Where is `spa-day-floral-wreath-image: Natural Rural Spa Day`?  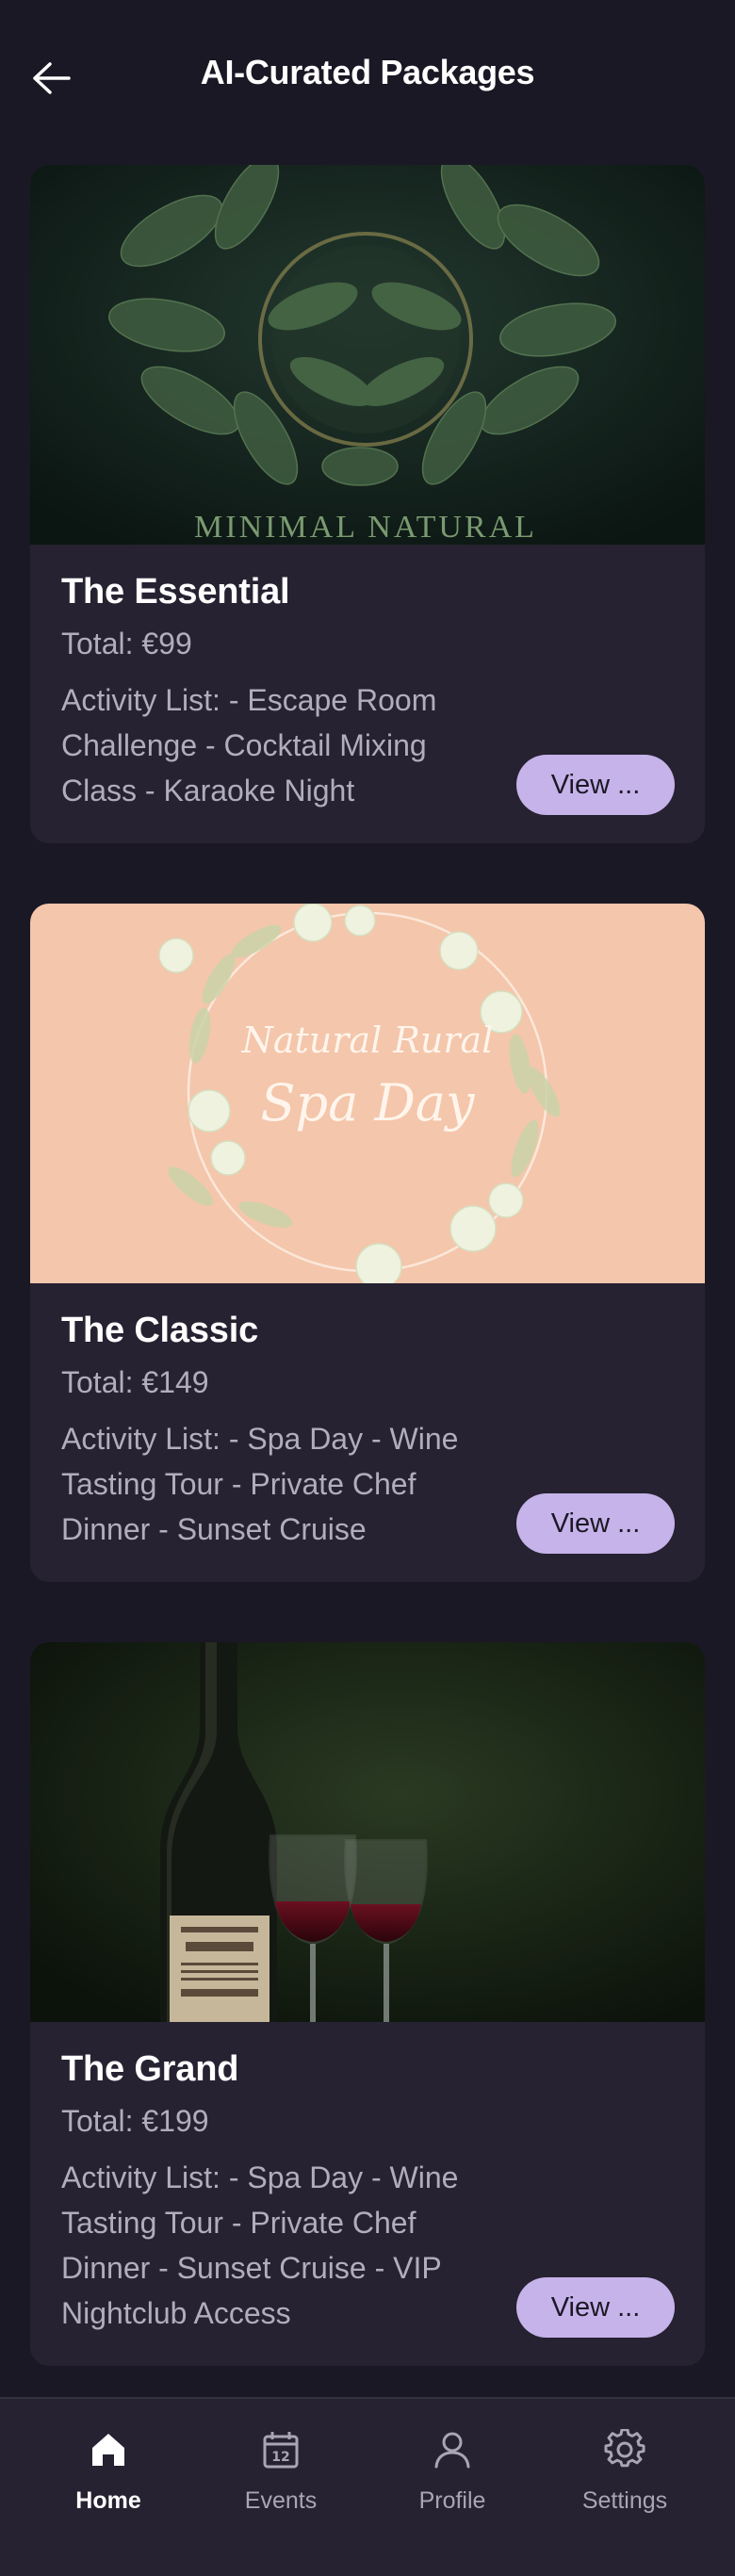
spa-day-floral-wreath-image: Natural Rural Spa Day is located at coordinates (367, 1093).